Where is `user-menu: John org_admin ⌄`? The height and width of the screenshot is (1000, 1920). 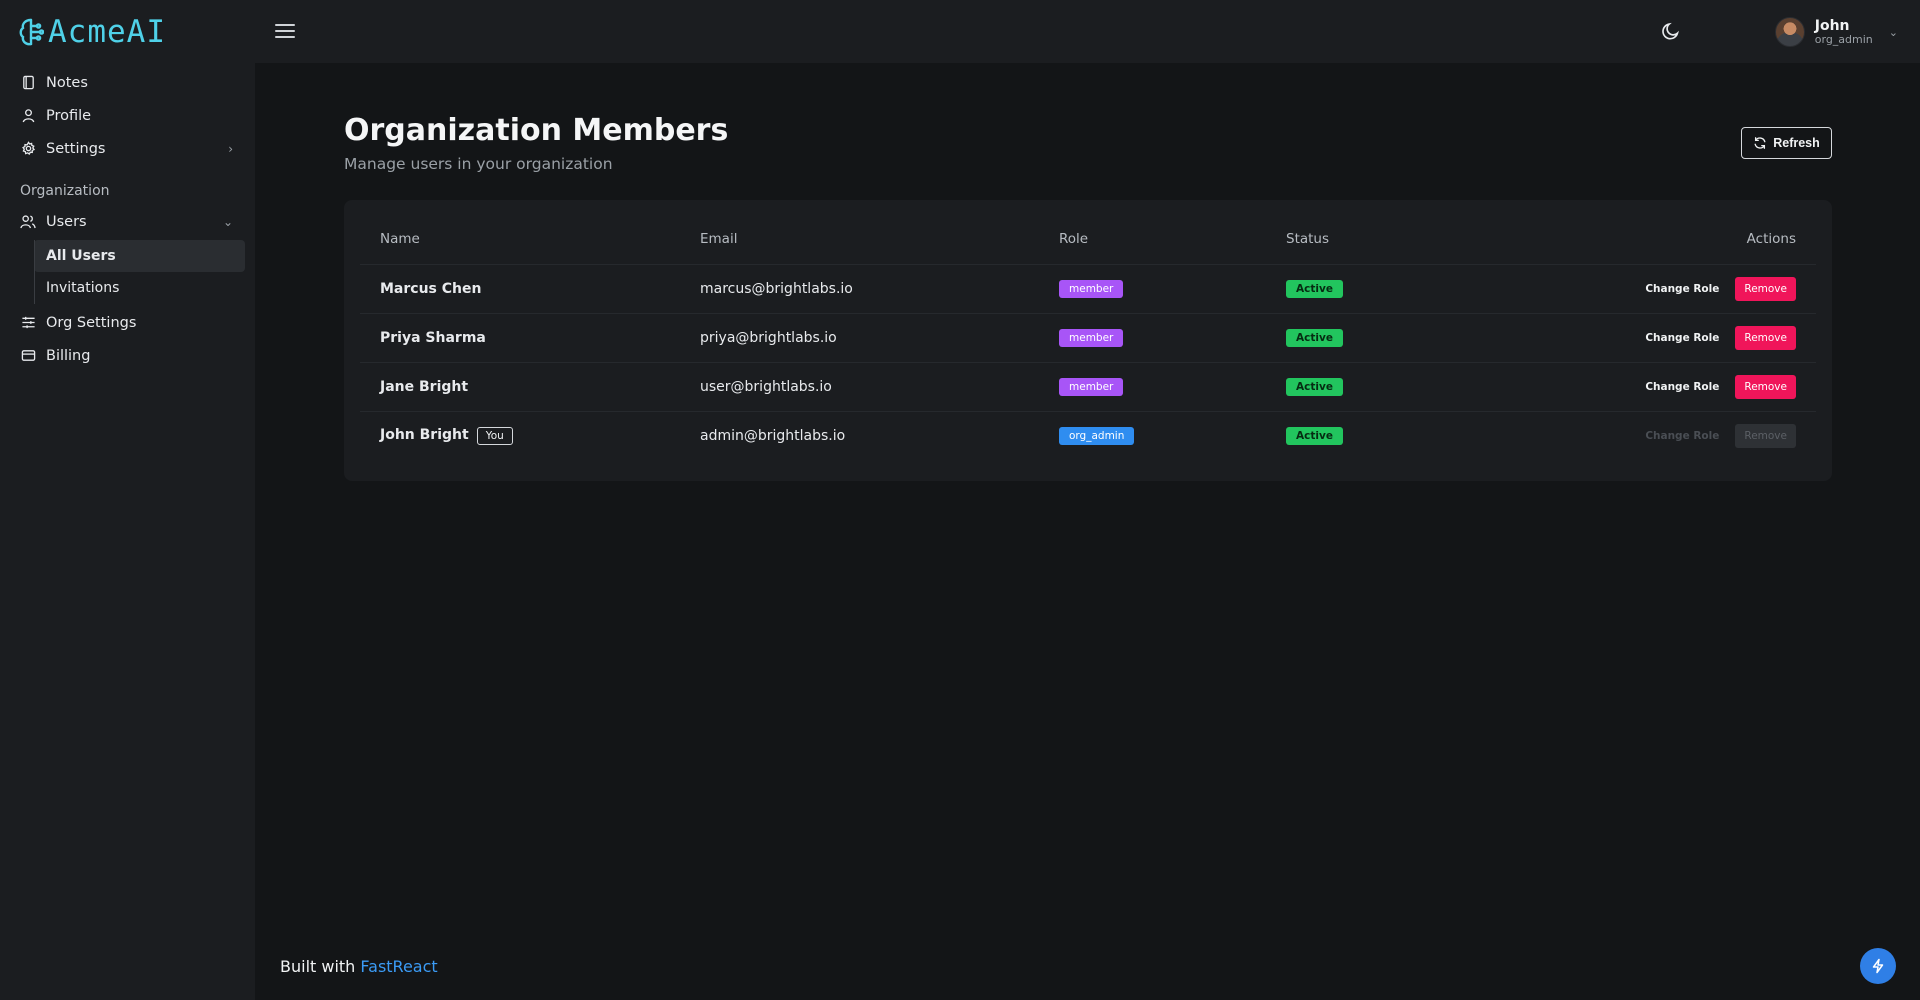
user-menu: John org_admin ⌄ is located at coordinates (1836, 32).